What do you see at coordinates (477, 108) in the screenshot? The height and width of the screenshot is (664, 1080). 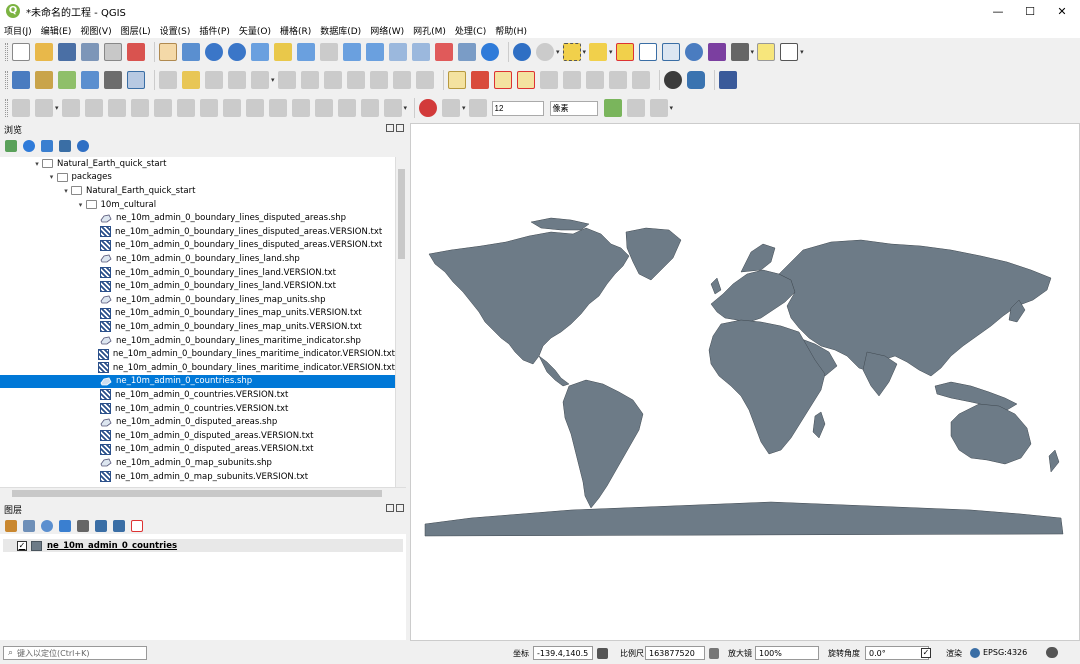 I see `snapping-type-icon` at bounding box center [477, 108].